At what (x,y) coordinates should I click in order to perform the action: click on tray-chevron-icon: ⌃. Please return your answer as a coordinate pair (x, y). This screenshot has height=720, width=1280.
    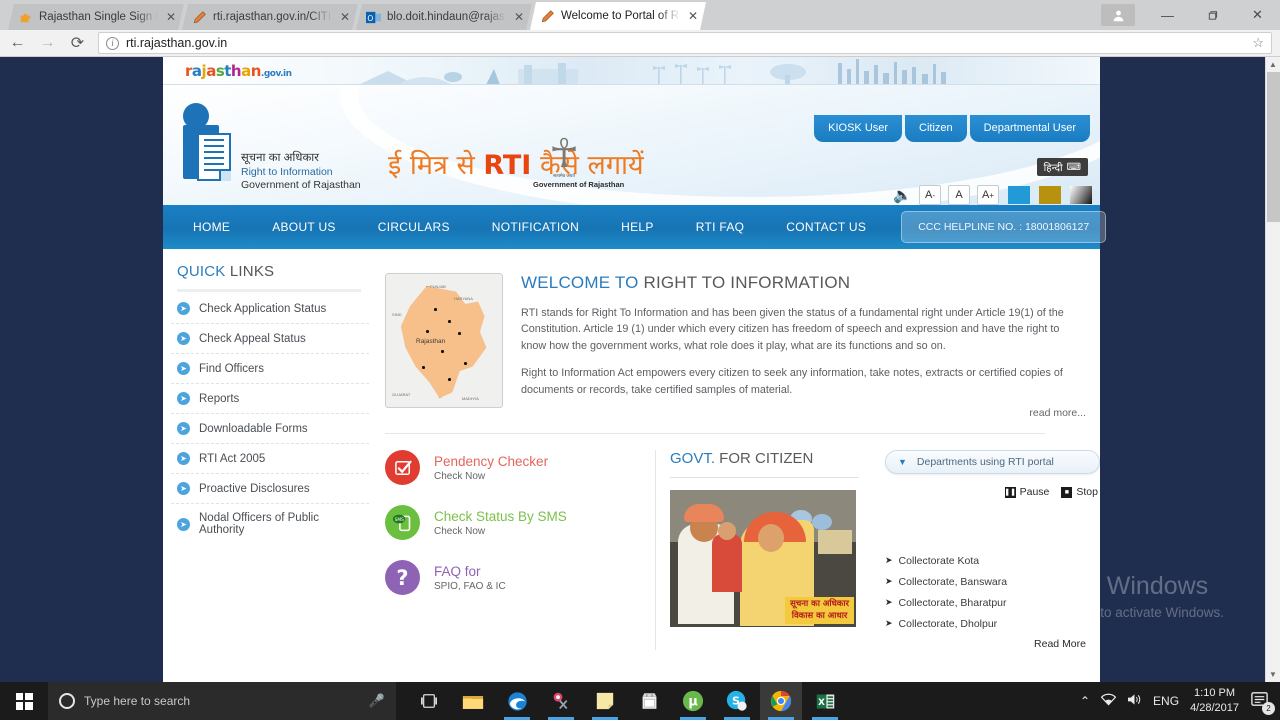
    Looking at the image, I should click on (1085, 701).